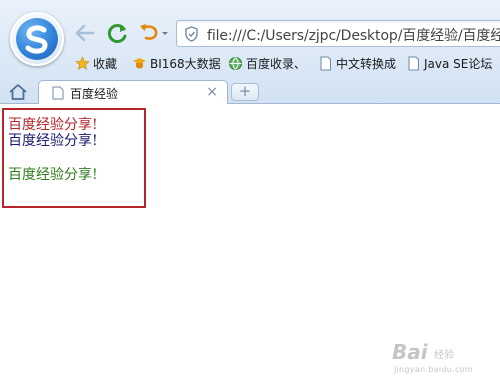 The width and height of the screenshot is (500, 381). I want to click on text-line-green: 百度经验分享!, so click(53, 175).